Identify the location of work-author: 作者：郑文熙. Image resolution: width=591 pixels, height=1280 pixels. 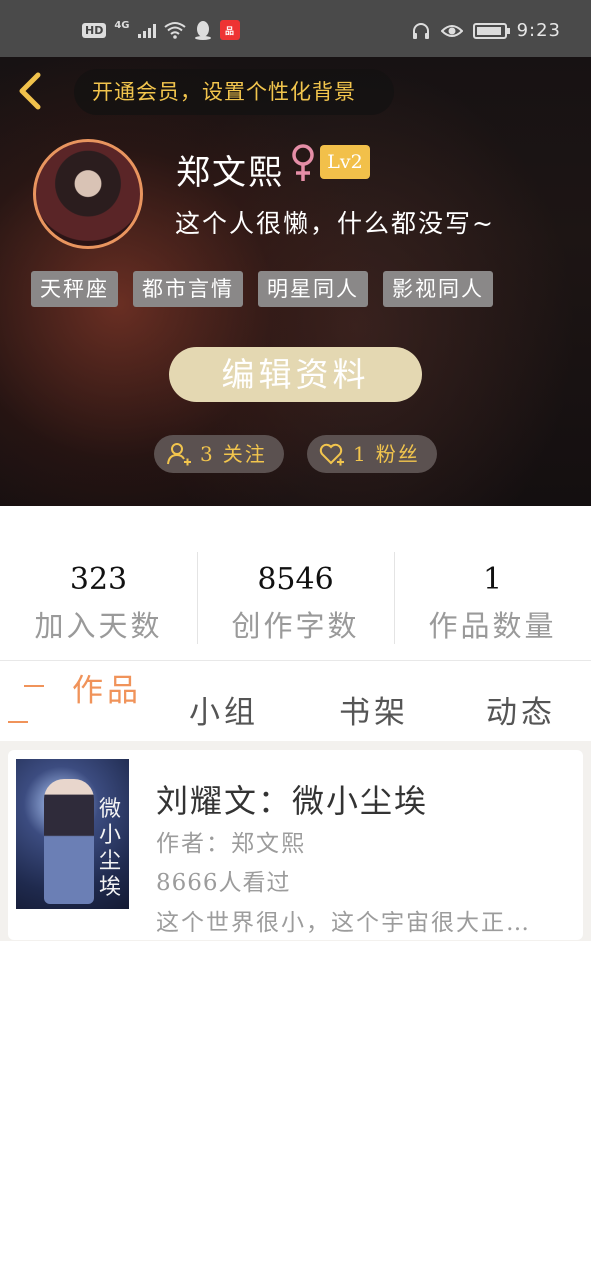
(231, 844).